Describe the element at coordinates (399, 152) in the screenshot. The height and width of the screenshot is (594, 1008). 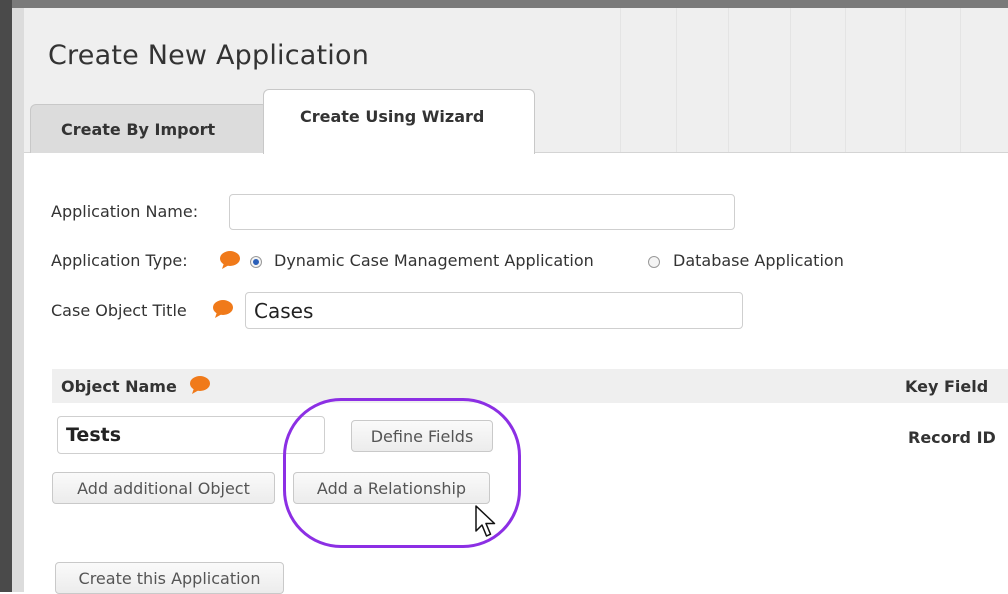
I see `active-tab-join` at that location.